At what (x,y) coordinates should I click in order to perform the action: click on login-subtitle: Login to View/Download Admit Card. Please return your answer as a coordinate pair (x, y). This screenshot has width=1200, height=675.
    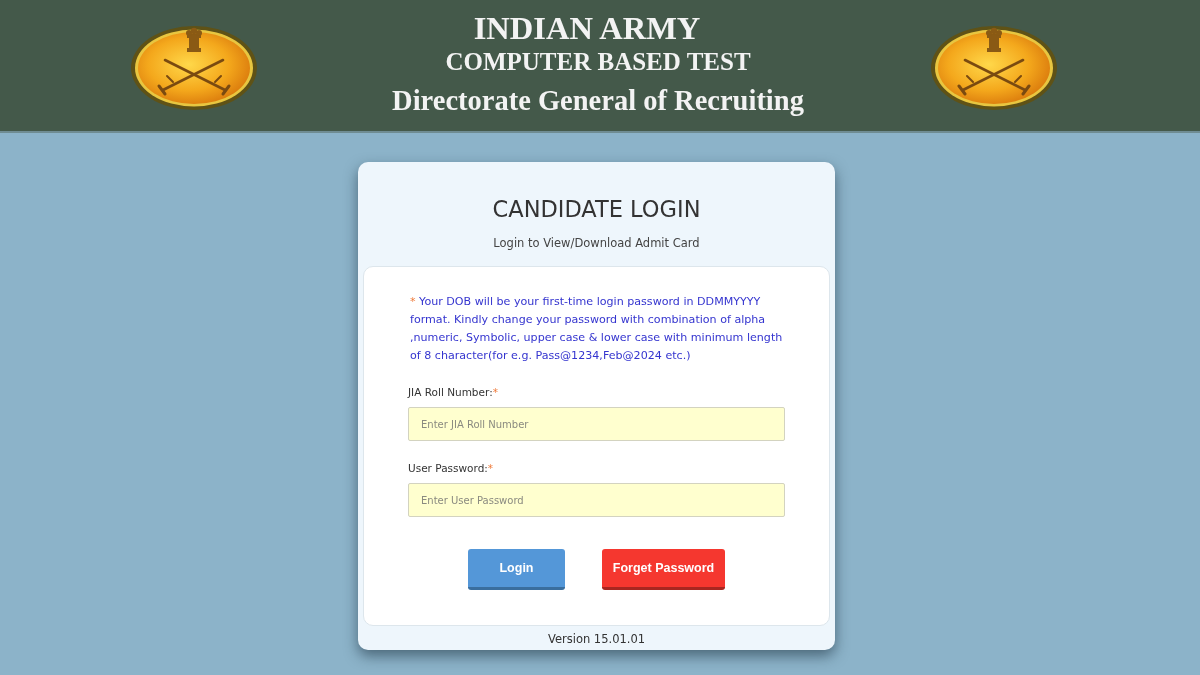
    Looking at the image, I should click on (596, 243).